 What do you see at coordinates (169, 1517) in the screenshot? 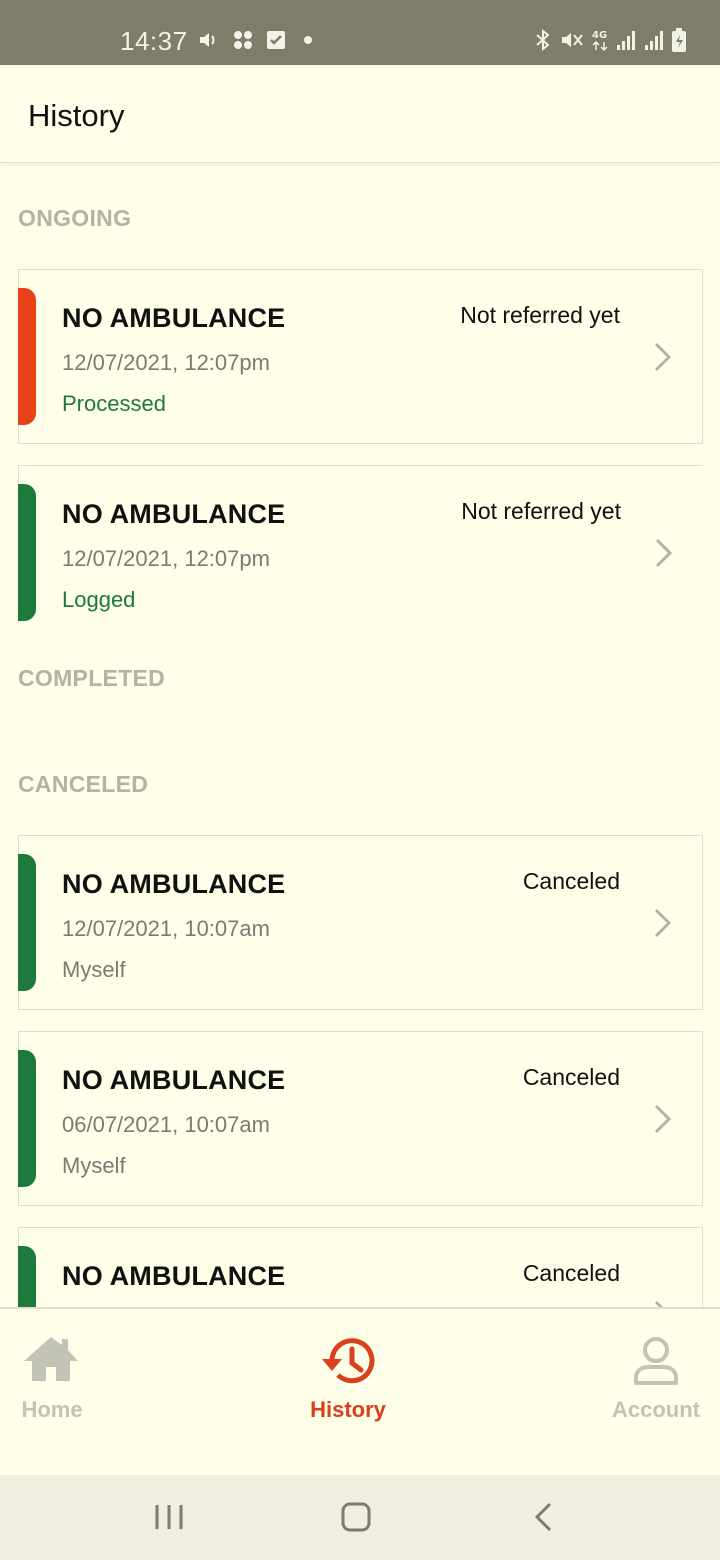
I see `recent-apps-icon` at bounding box center [169, 1517].